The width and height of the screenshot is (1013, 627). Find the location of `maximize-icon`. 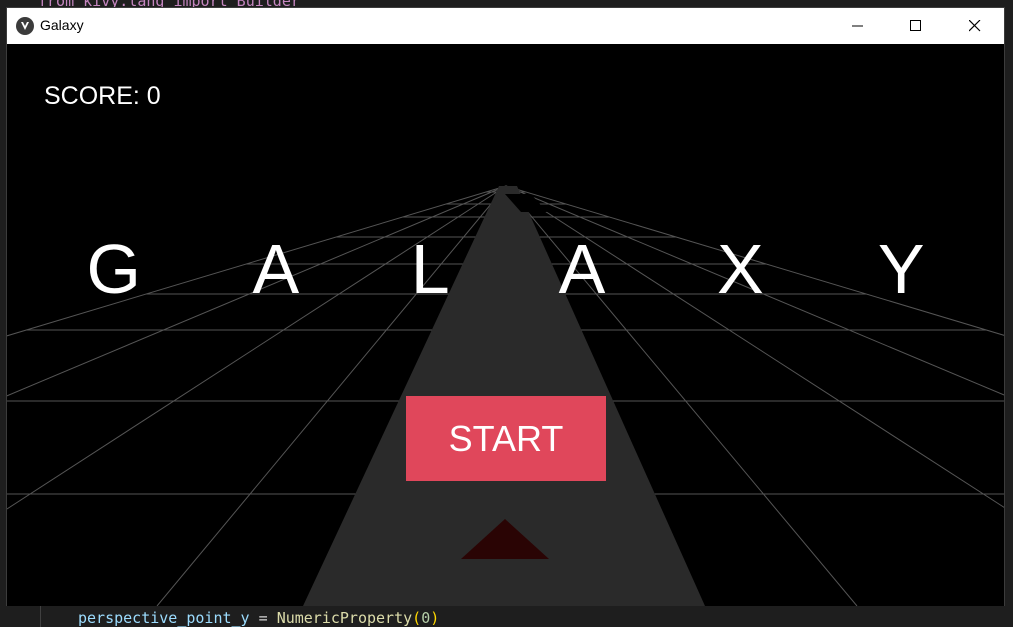

maximize-icon is located at coordinates (915, 25).